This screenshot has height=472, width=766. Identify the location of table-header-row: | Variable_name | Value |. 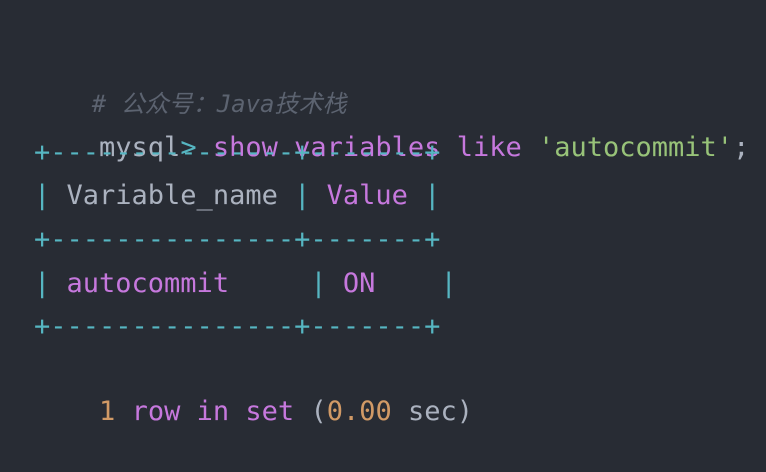
(237, 195).